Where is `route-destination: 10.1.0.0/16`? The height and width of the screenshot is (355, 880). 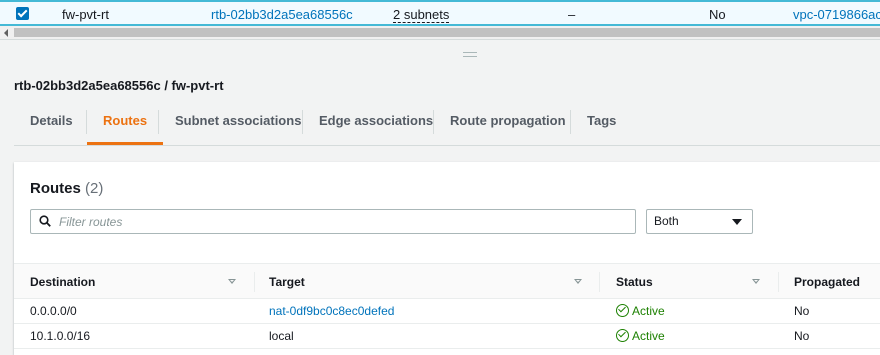
route-destination: 10.1.0.0/16 is located at coordinates (60, 336).